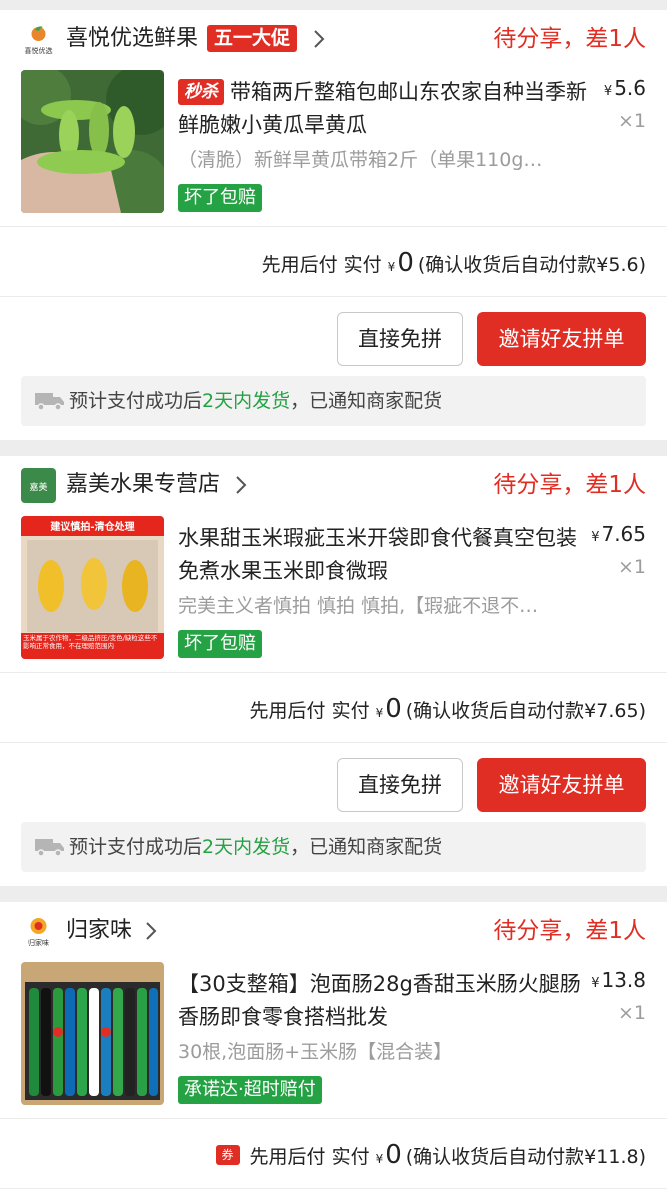 The height and width of the screenshot is (1200, 667). I want to click on shop-name: 归家味, so click(99, 931).